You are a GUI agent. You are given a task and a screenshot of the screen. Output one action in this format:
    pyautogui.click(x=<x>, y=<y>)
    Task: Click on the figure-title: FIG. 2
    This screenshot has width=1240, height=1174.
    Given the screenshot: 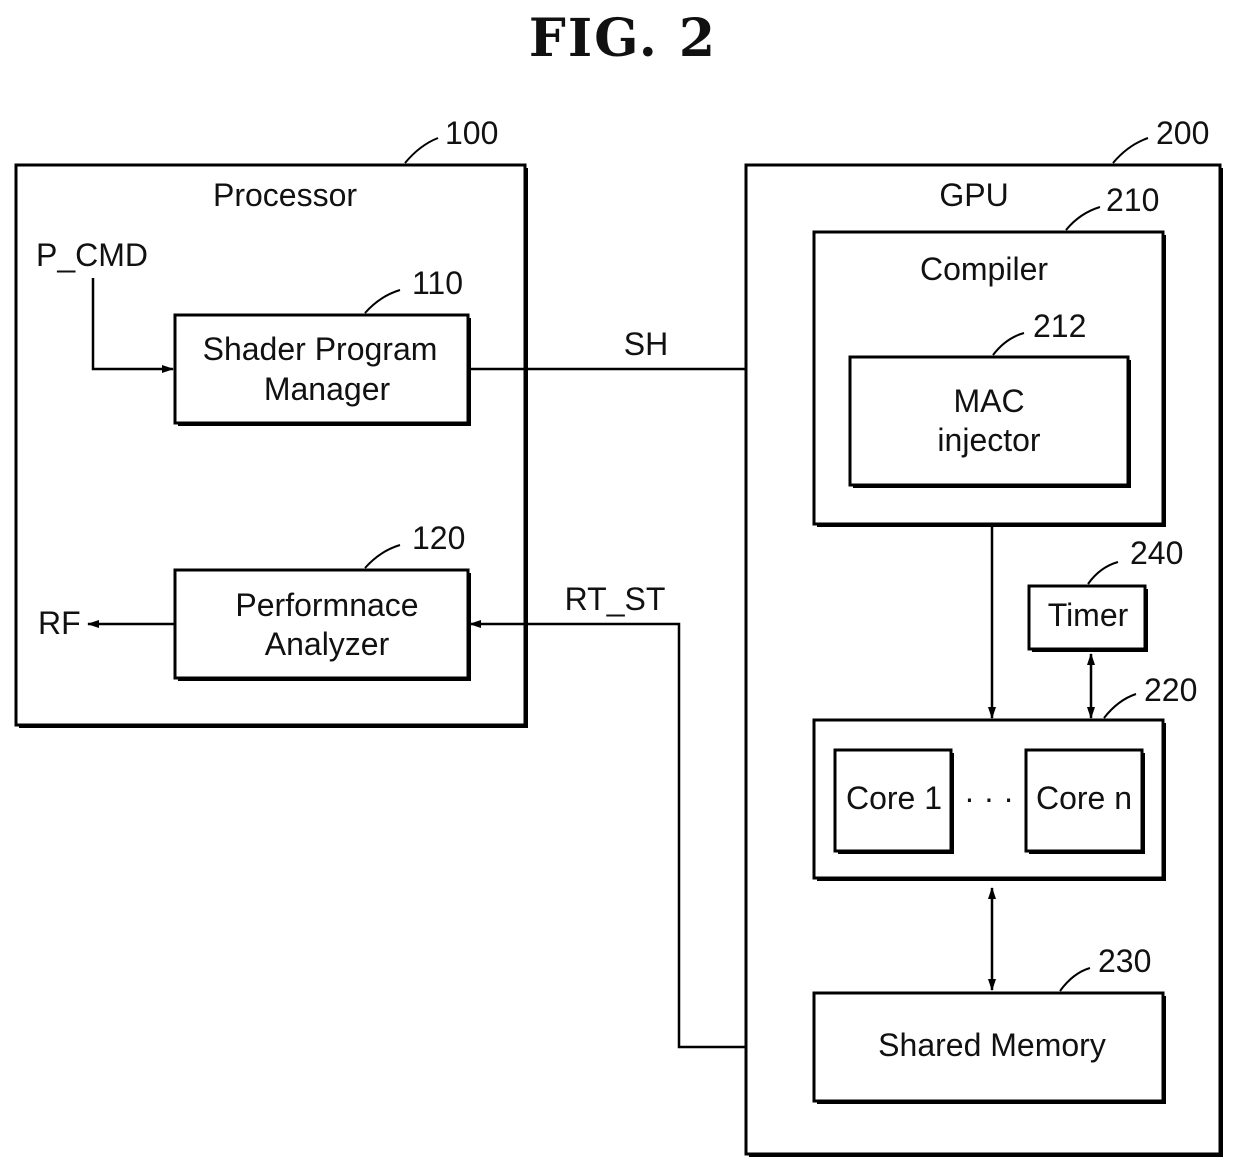 What is the action you would take?
    pyautogui.click(x=623, y=38)
    